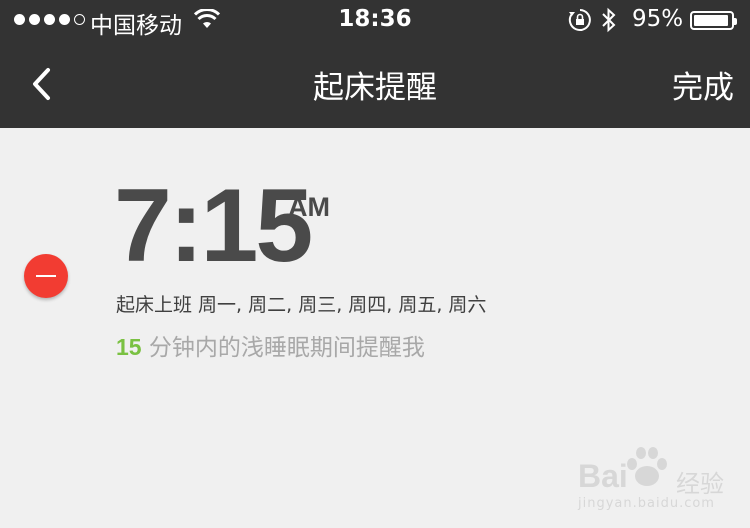 The height and width of the screenshot is (528, 750). I want to click on watermark-url: jingyan.baidu.com, so click(646, 503).